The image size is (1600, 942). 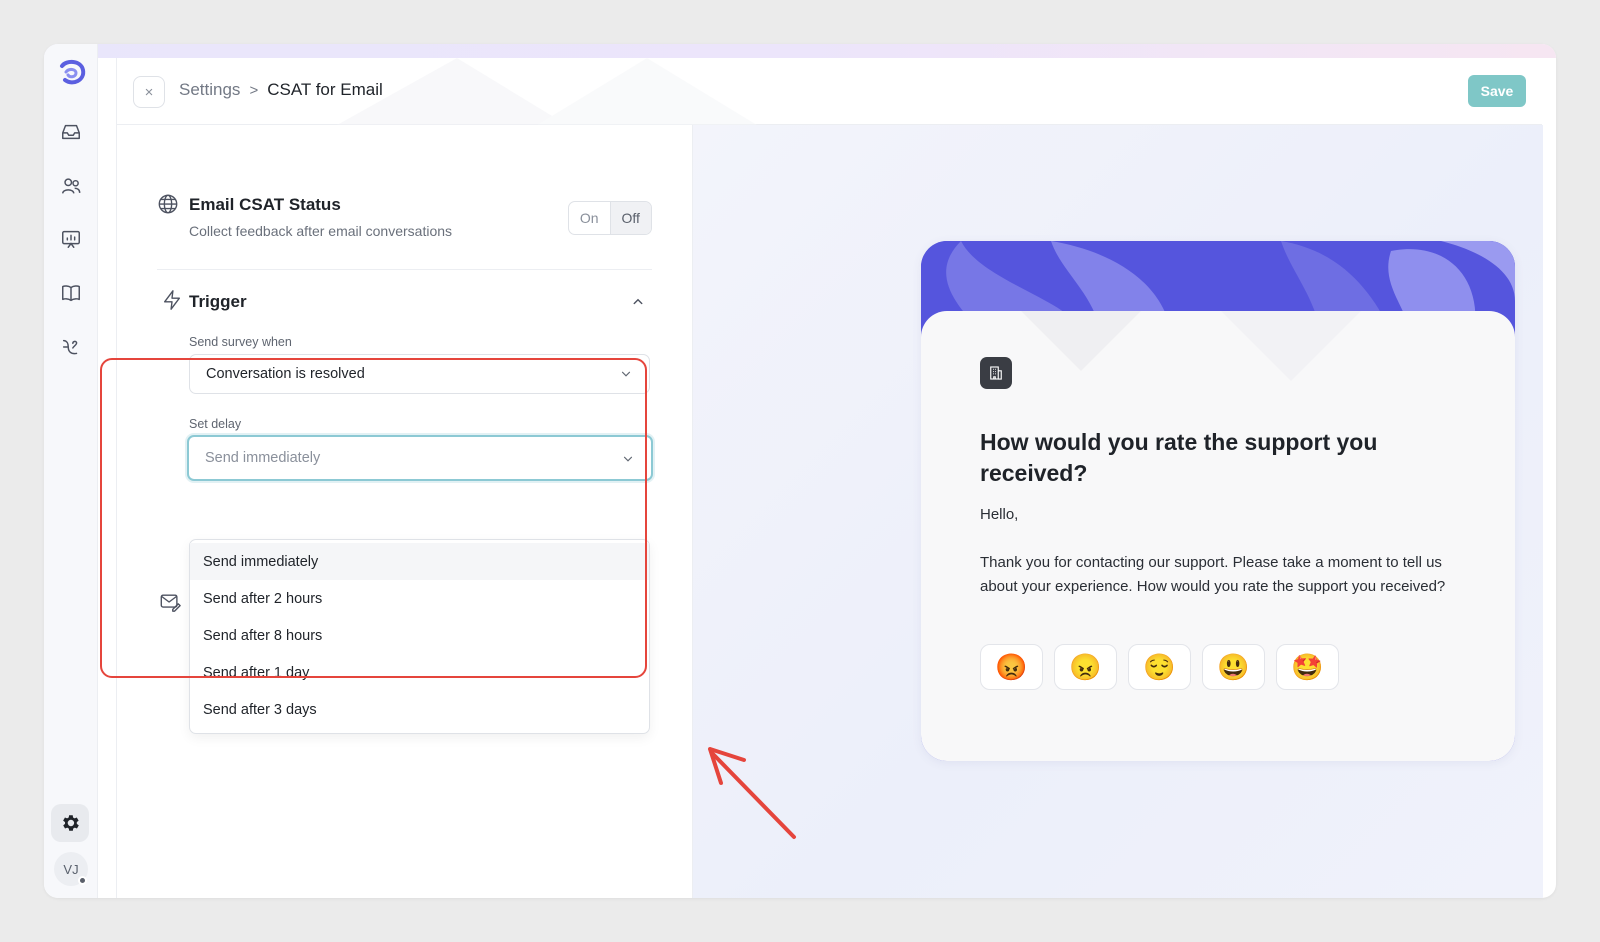 What do you see at coordinates (419, 561) in the screenshot?
I see `delay-option: Send immediately` at bounding box center [419, 561].